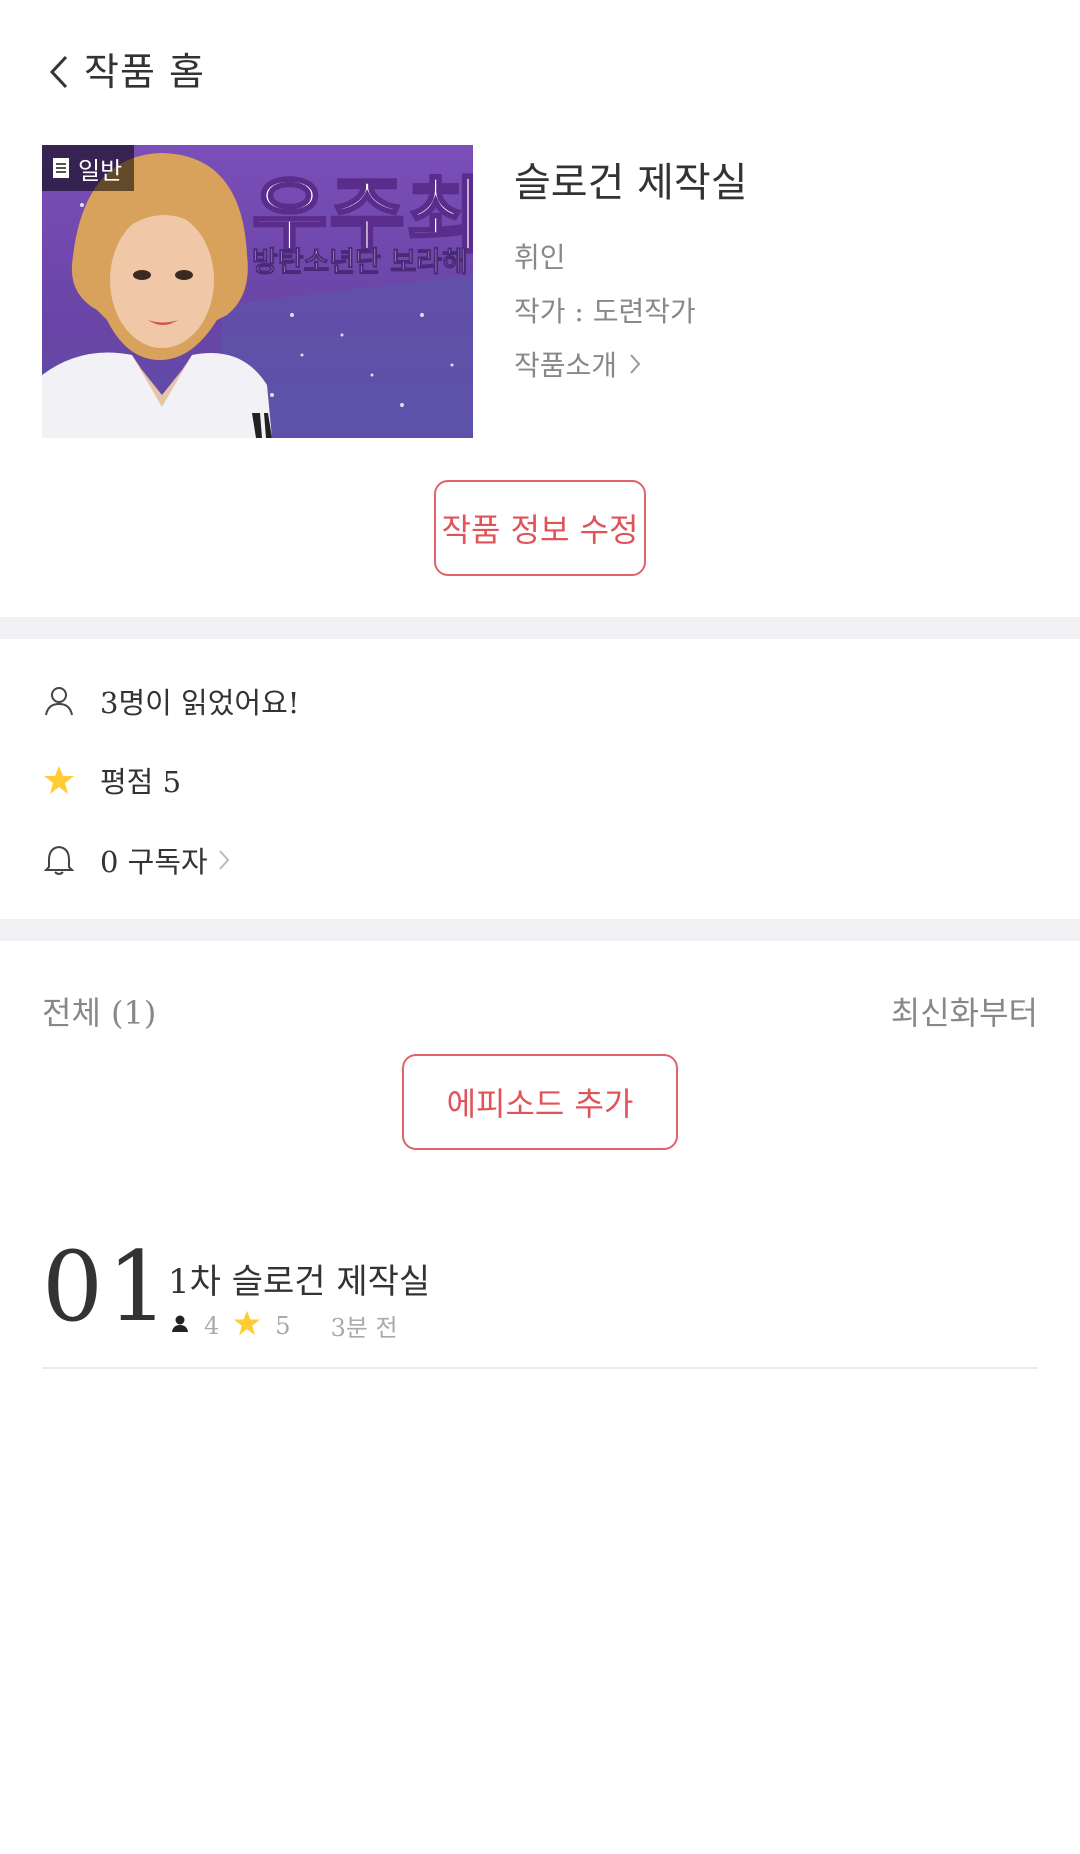  What do you see at coordinates (154, 862) in the screenshot?
I see `subscribers-label: 0 구독자` at bounding box center [154, 862].